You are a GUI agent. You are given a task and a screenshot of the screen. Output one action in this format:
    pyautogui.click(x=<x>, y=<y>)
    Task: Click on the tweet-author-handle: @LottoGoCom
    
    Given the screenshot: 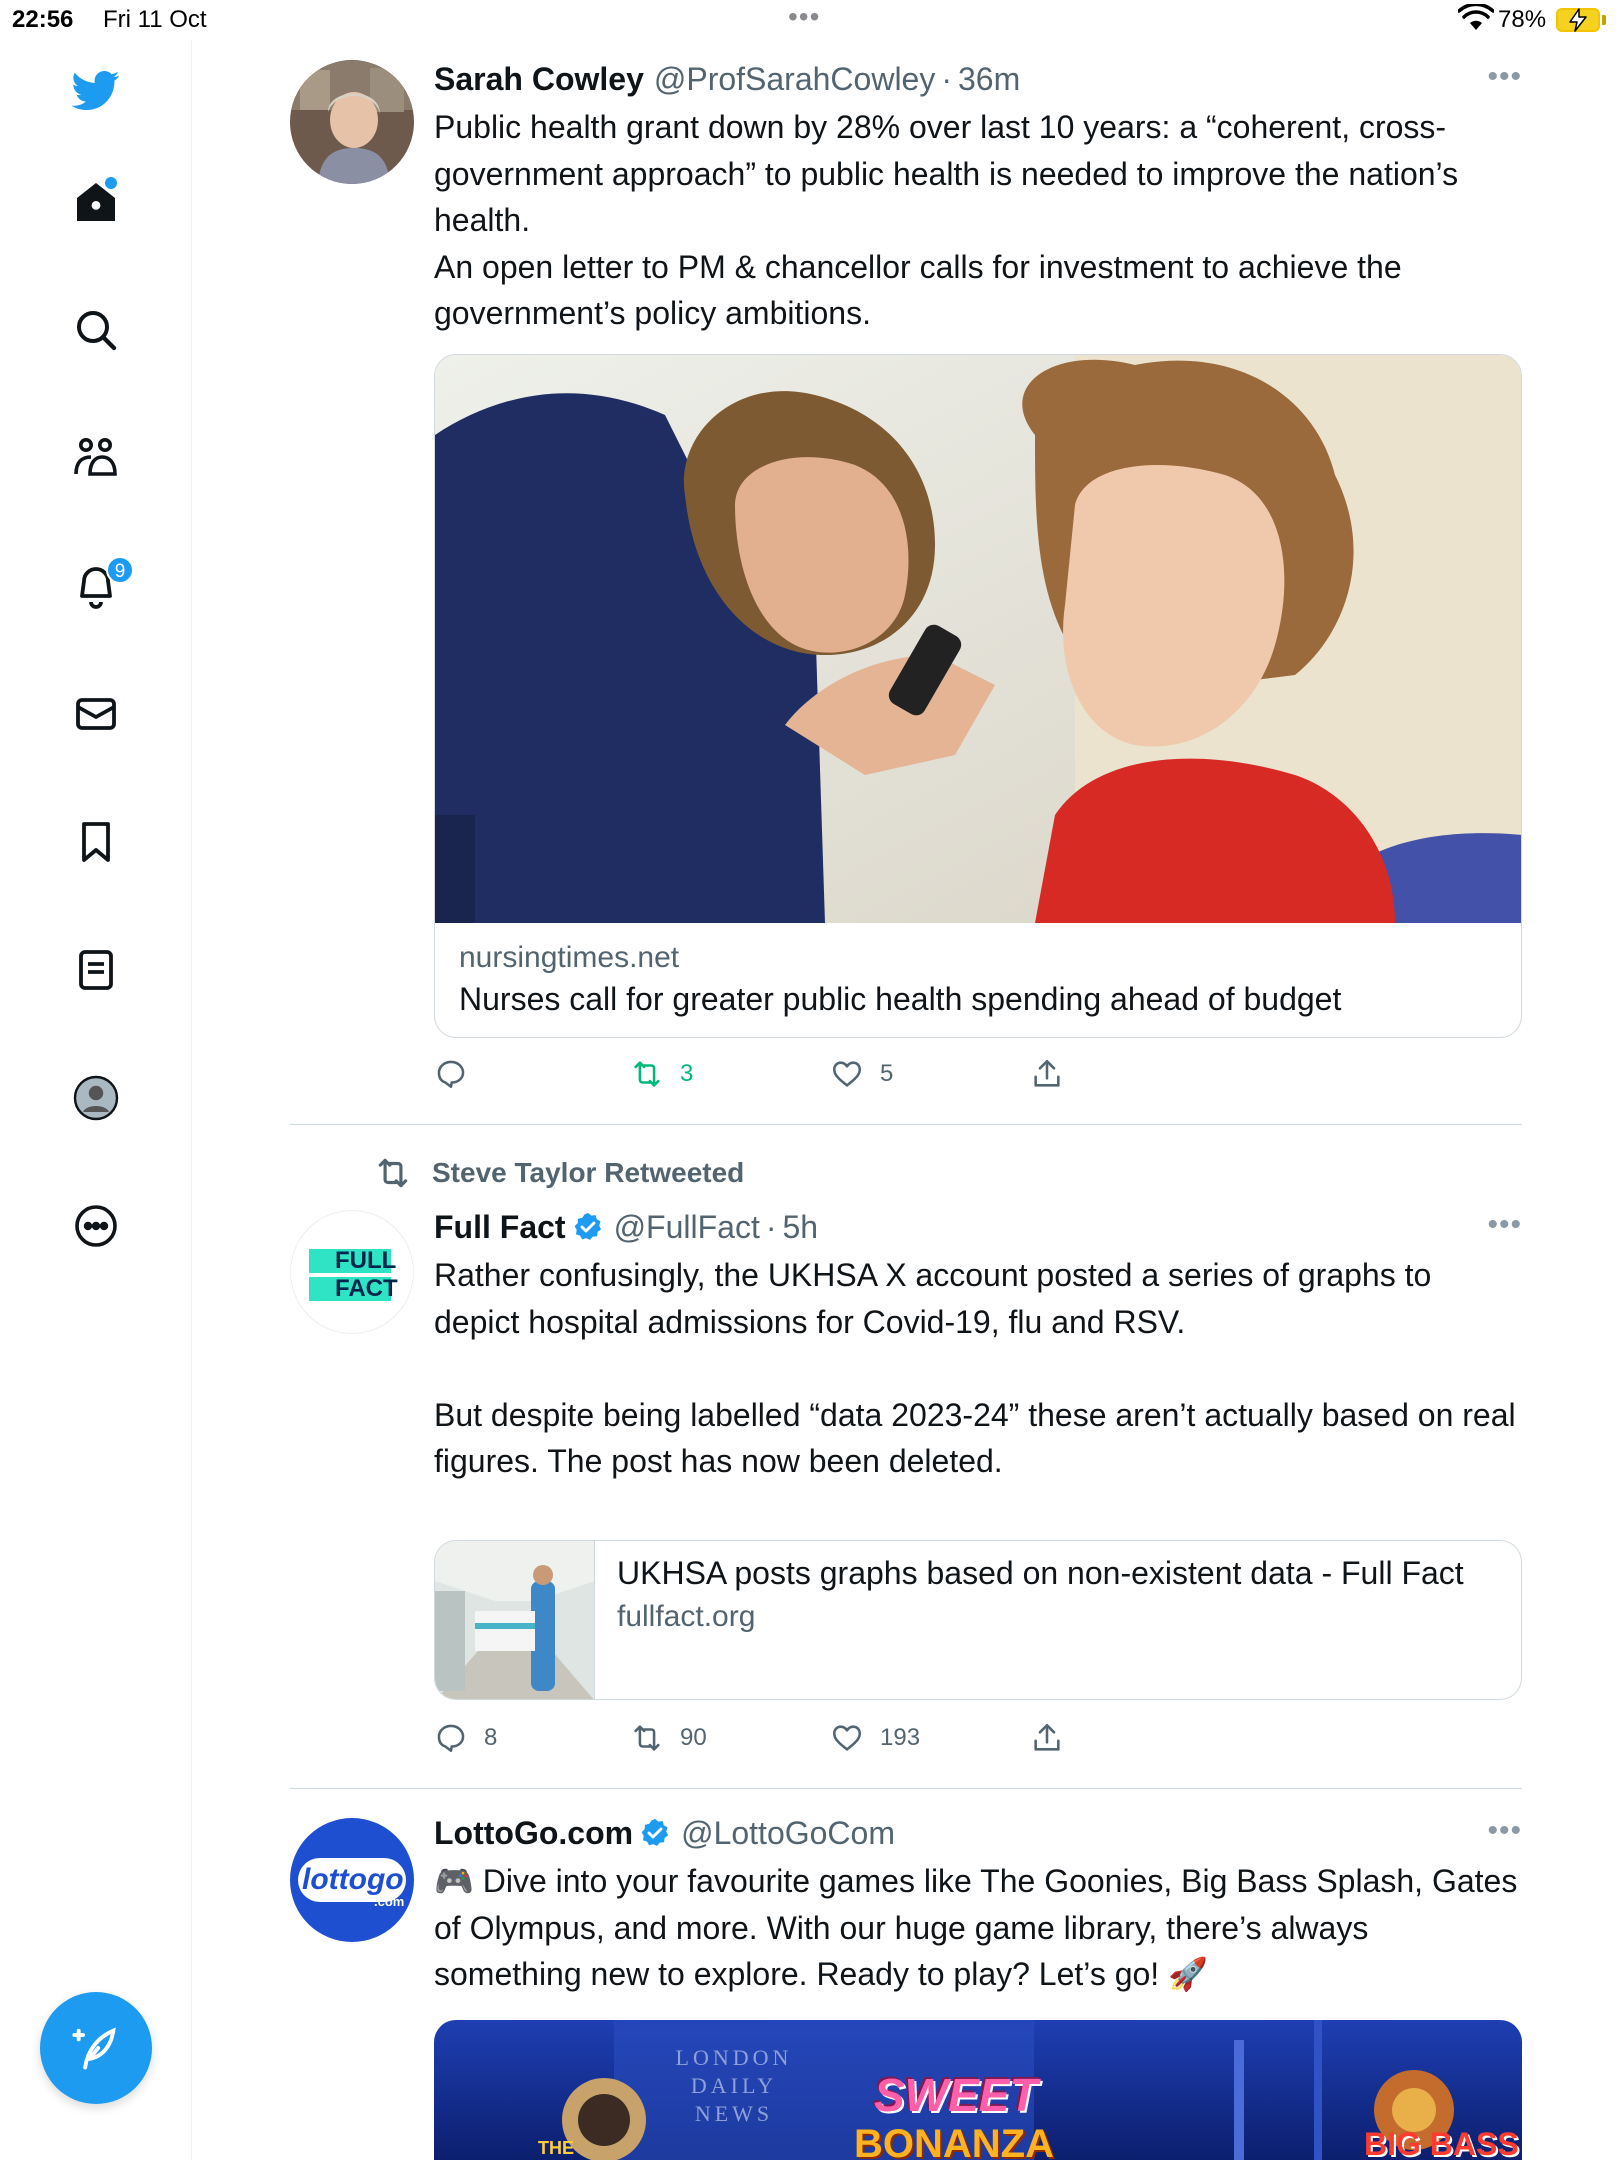 What is the action you would take?
    pyautogui.click(x=788, y=1833)
    